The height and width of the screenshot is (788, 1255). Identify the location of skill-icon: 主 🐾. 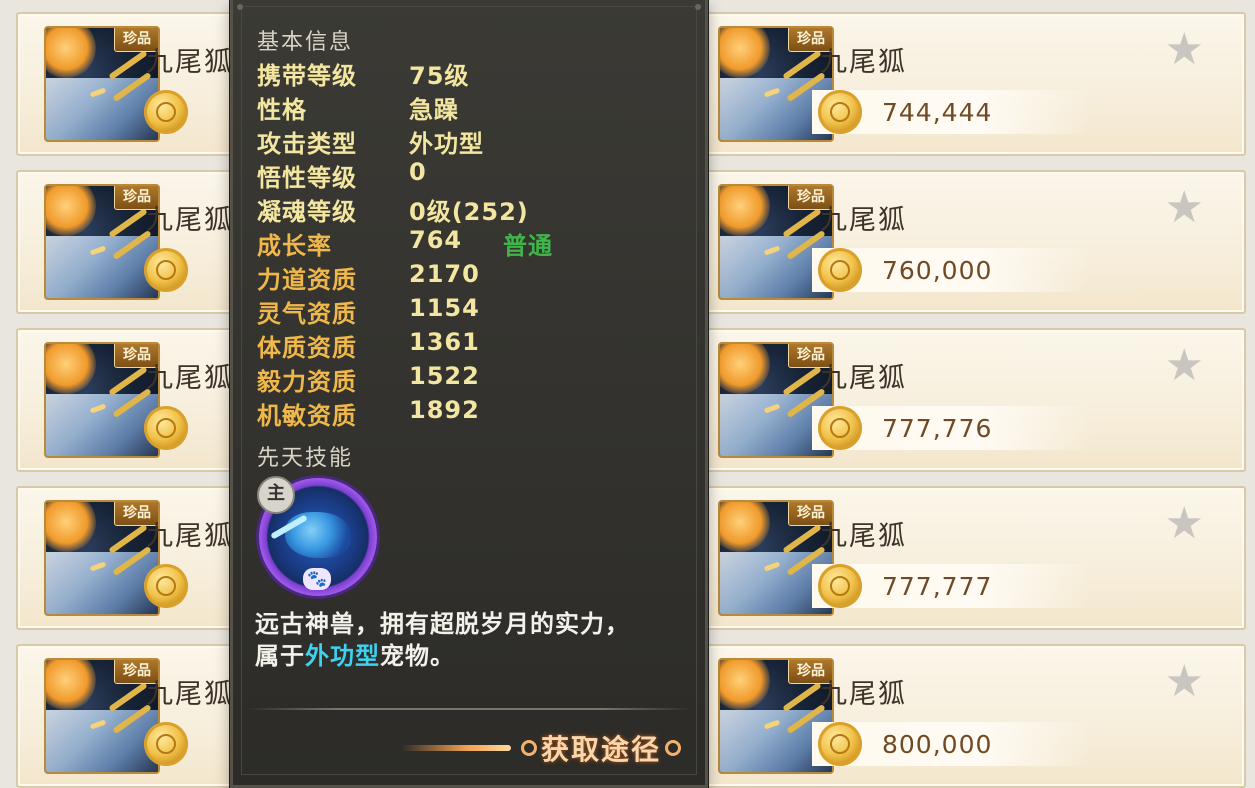
(317, 536).